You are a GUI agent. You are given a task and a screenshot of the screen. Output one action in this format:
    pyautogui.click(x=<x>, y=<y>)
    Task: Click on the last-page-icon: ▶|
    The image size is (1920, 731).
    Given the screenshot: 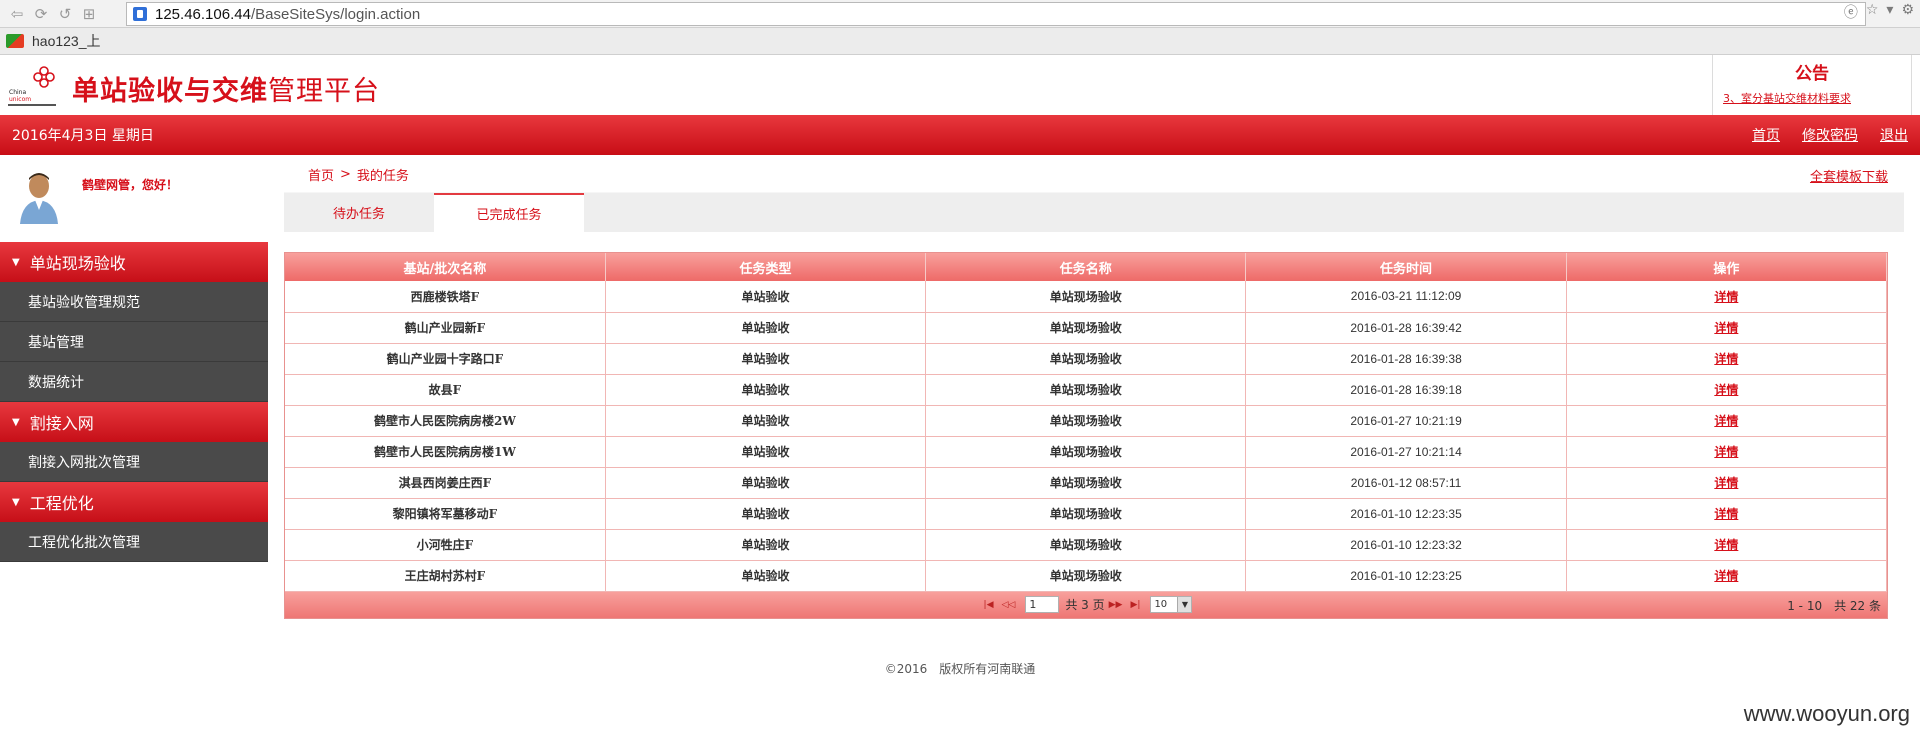 What is the action you would take?
    pyautogui.click(x=1135, y=605)
    